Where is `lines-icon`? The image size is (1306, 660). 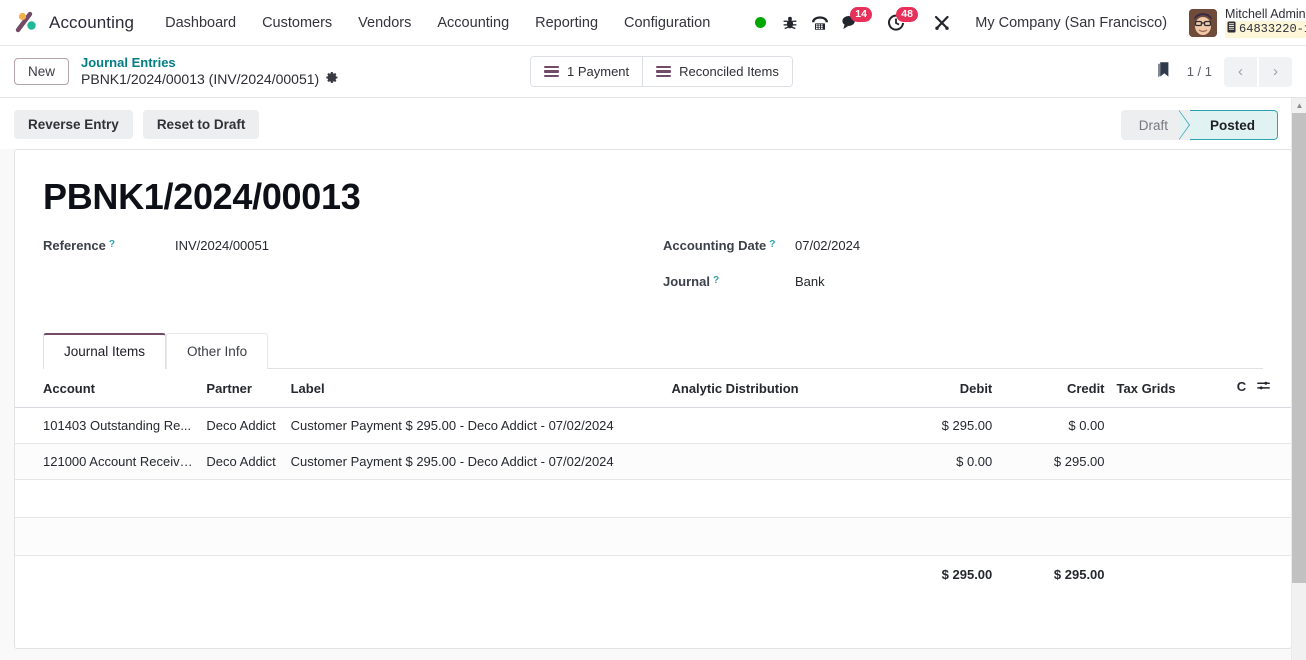
lines-icon is located at coordinates (664, 71).